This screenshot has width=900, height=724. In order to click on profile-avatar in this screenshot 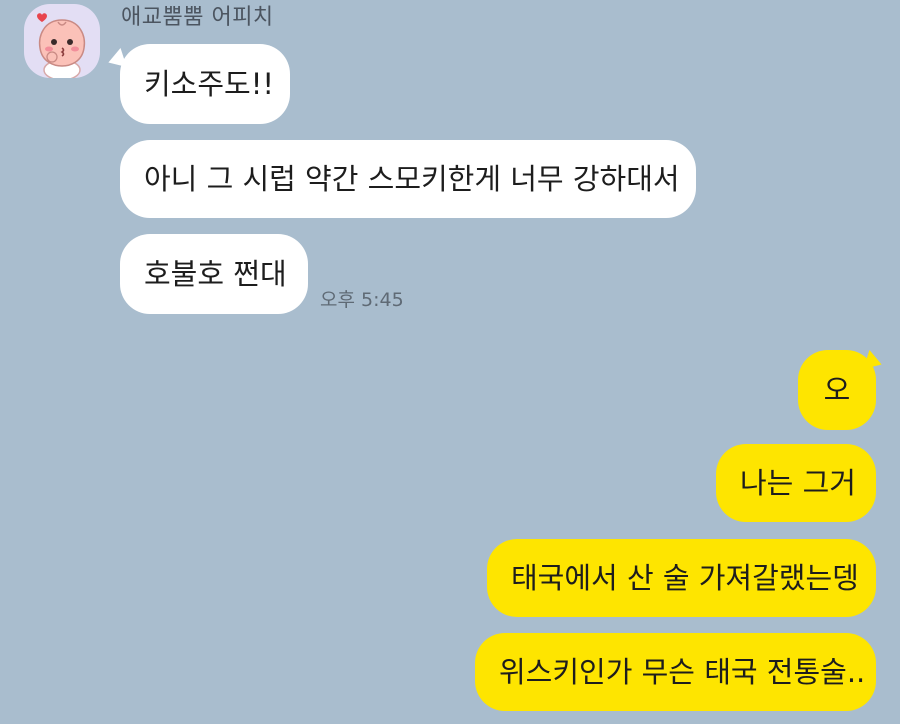, I will do `click(62, 41)`.